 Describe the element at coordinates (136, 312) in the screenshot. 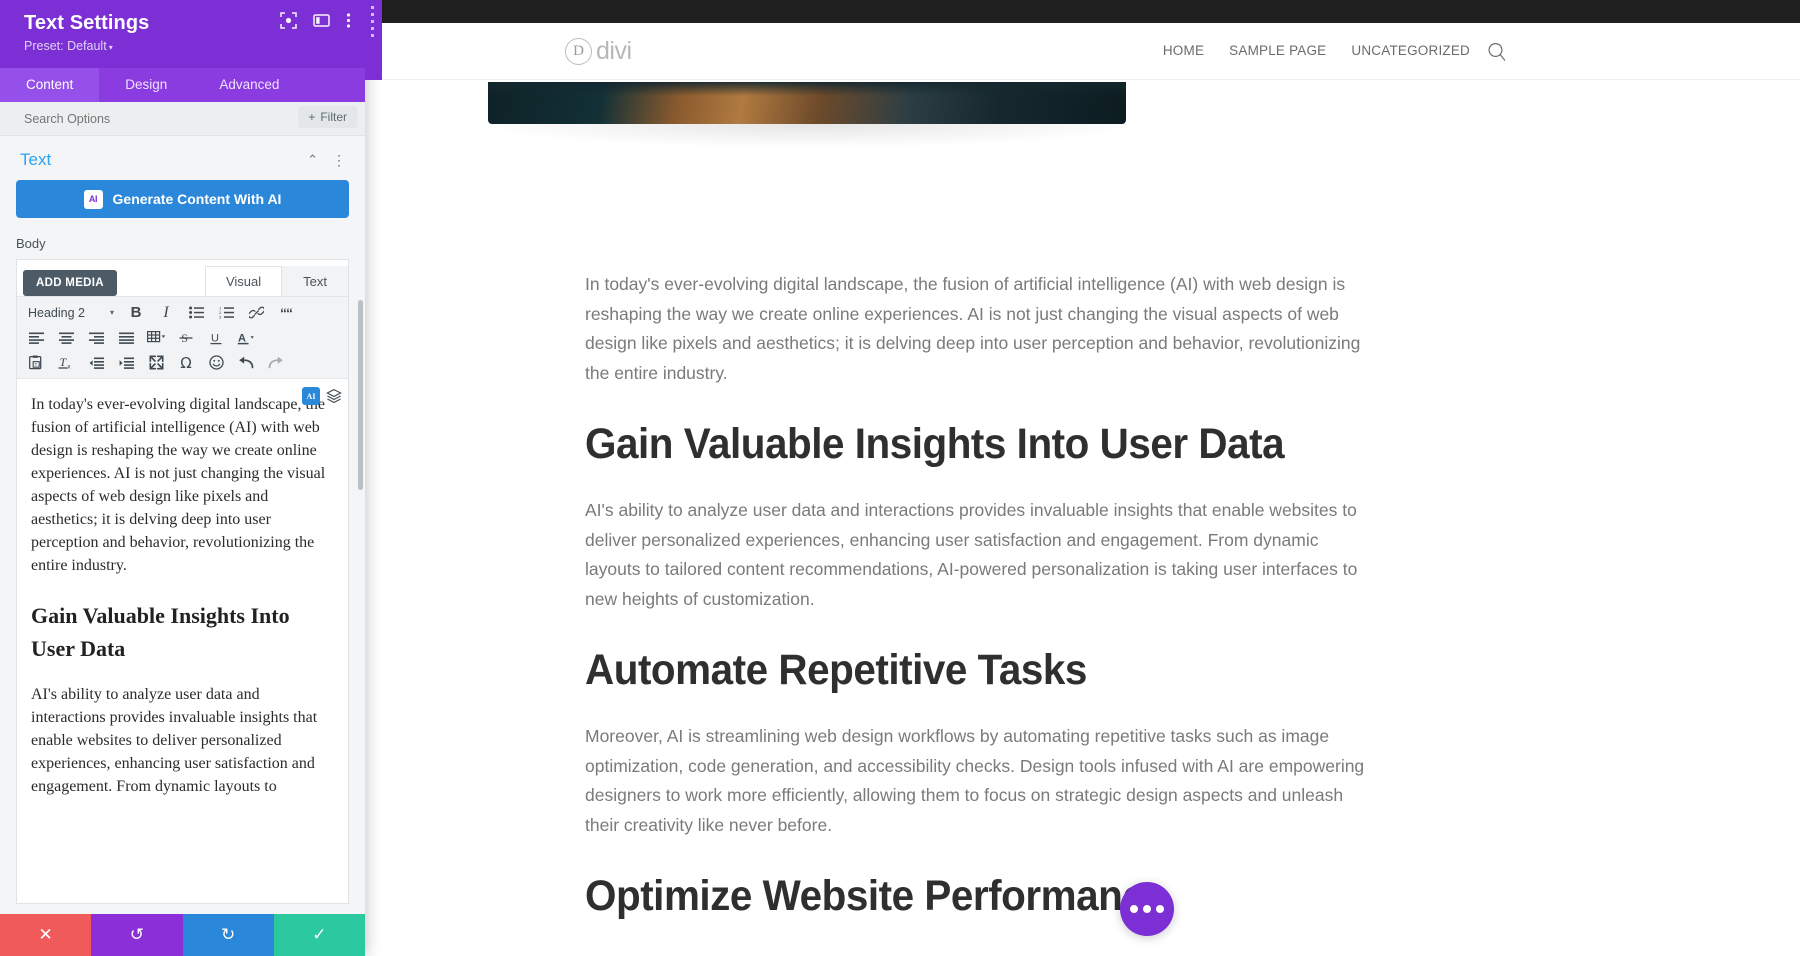

I see `bold-icon: B` at that location.